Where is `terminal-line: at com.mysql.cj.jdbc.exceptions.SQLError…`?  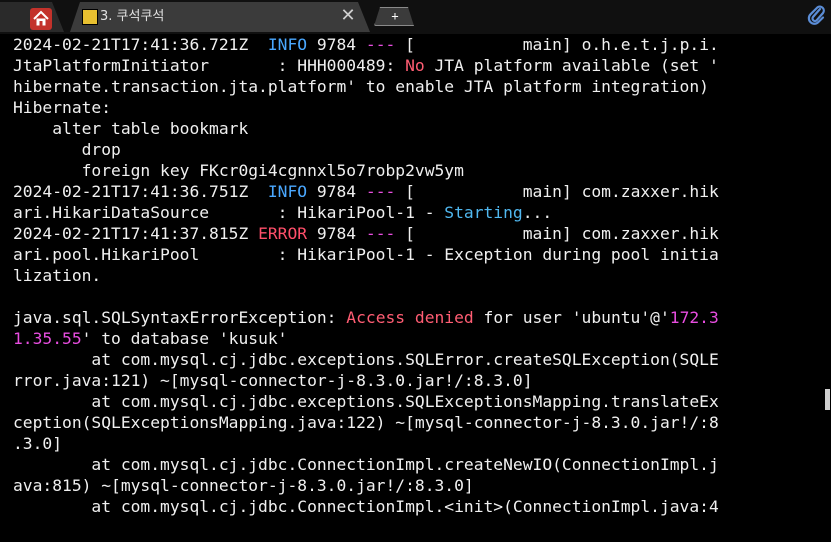
terminal-line: at com.mysql.cj.jdbc.exceptions.SQLError… is located at coordinates (366, 359).